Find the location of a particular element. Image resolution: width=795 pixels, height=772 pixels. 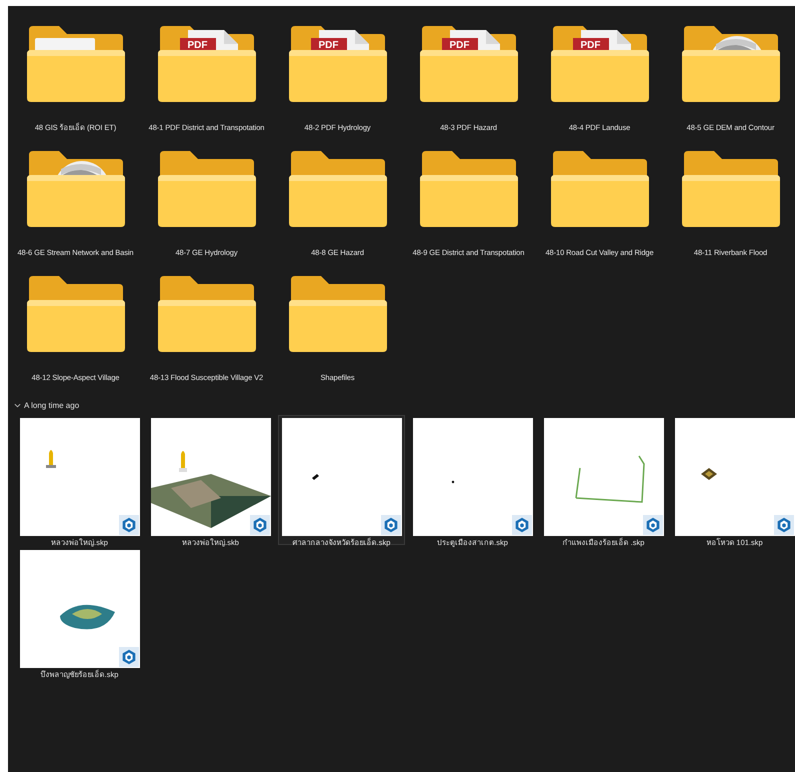

chevron-icon is located at coordinates (17, 405).